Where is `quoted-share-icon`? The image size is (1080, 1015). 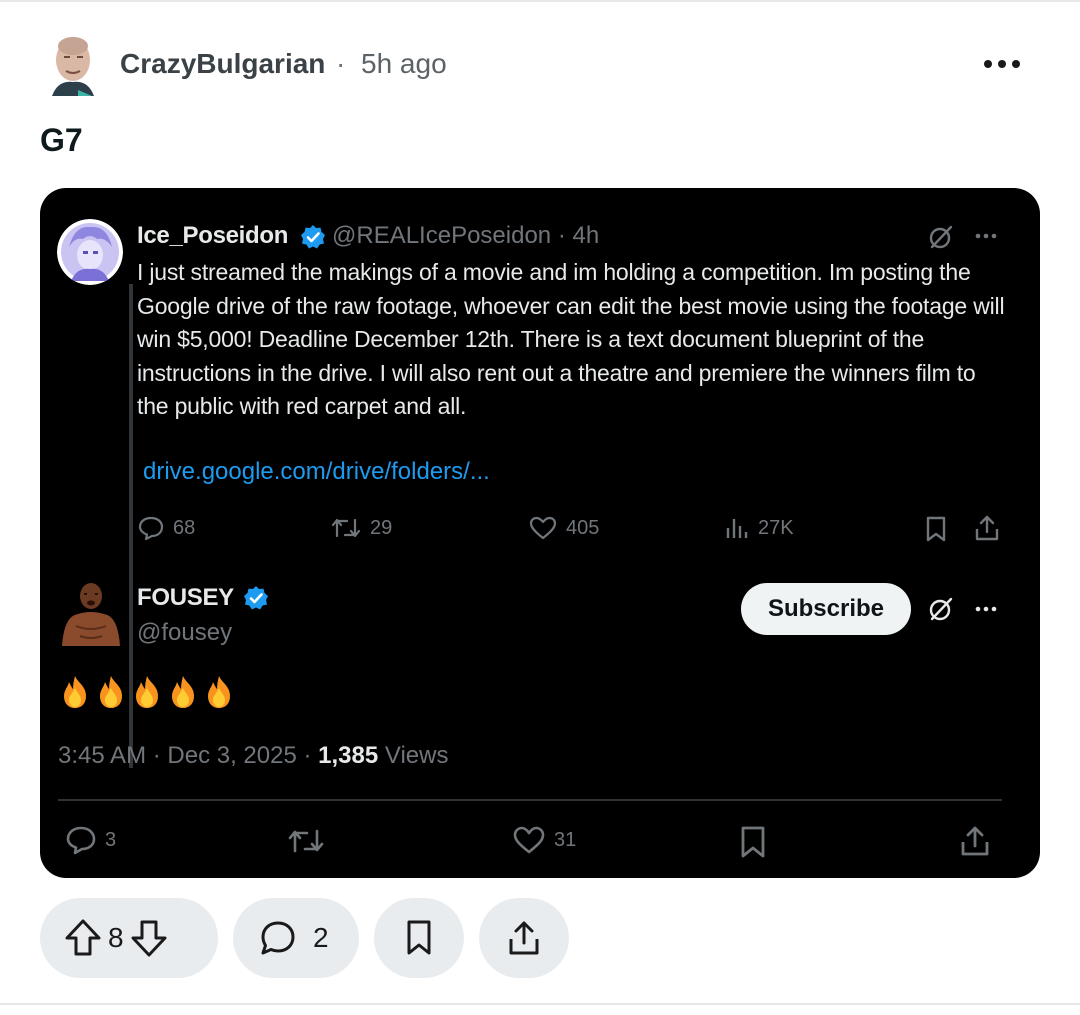 quoted-share-icon is located at coordinates (987, 528).